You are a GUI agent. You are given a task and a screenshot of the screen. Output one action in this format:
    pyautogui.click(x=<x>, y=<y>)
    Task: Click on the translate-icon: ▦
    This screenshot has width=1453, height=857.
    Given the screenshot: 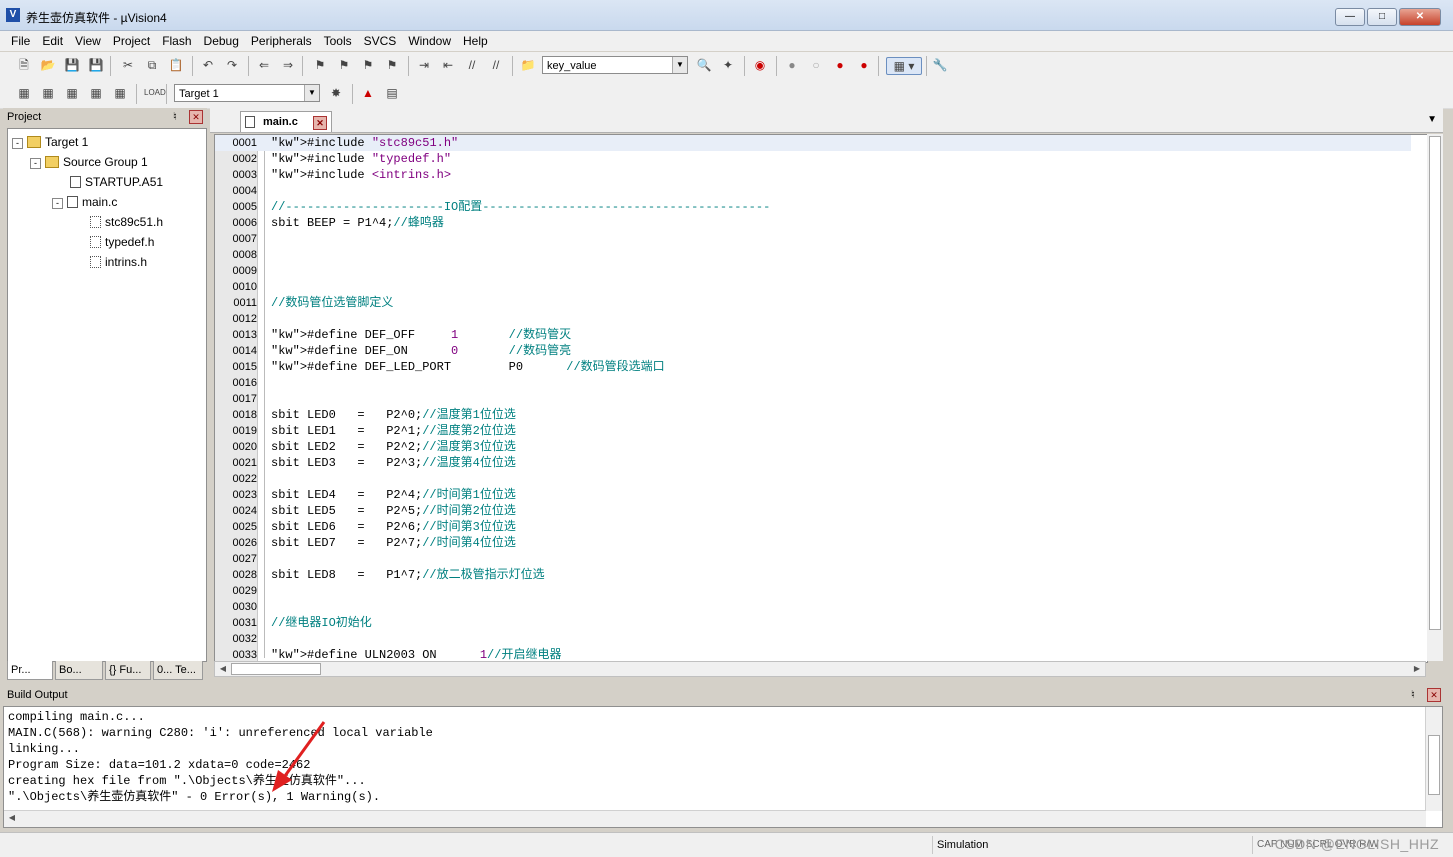 What is the action you would take?
    pyautogui.click(x=24, y=93)
    